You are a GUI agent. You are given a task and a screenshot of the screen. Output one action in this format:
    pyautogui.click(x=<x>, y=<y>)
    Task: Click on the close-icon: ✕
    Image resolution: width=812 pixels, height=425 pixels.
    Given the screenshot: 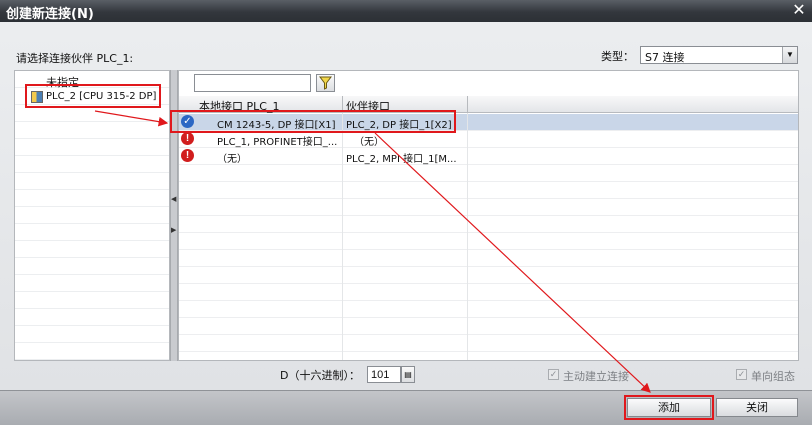 What is the action you would take?
    pyautogui.click(x=799, y=10)
    